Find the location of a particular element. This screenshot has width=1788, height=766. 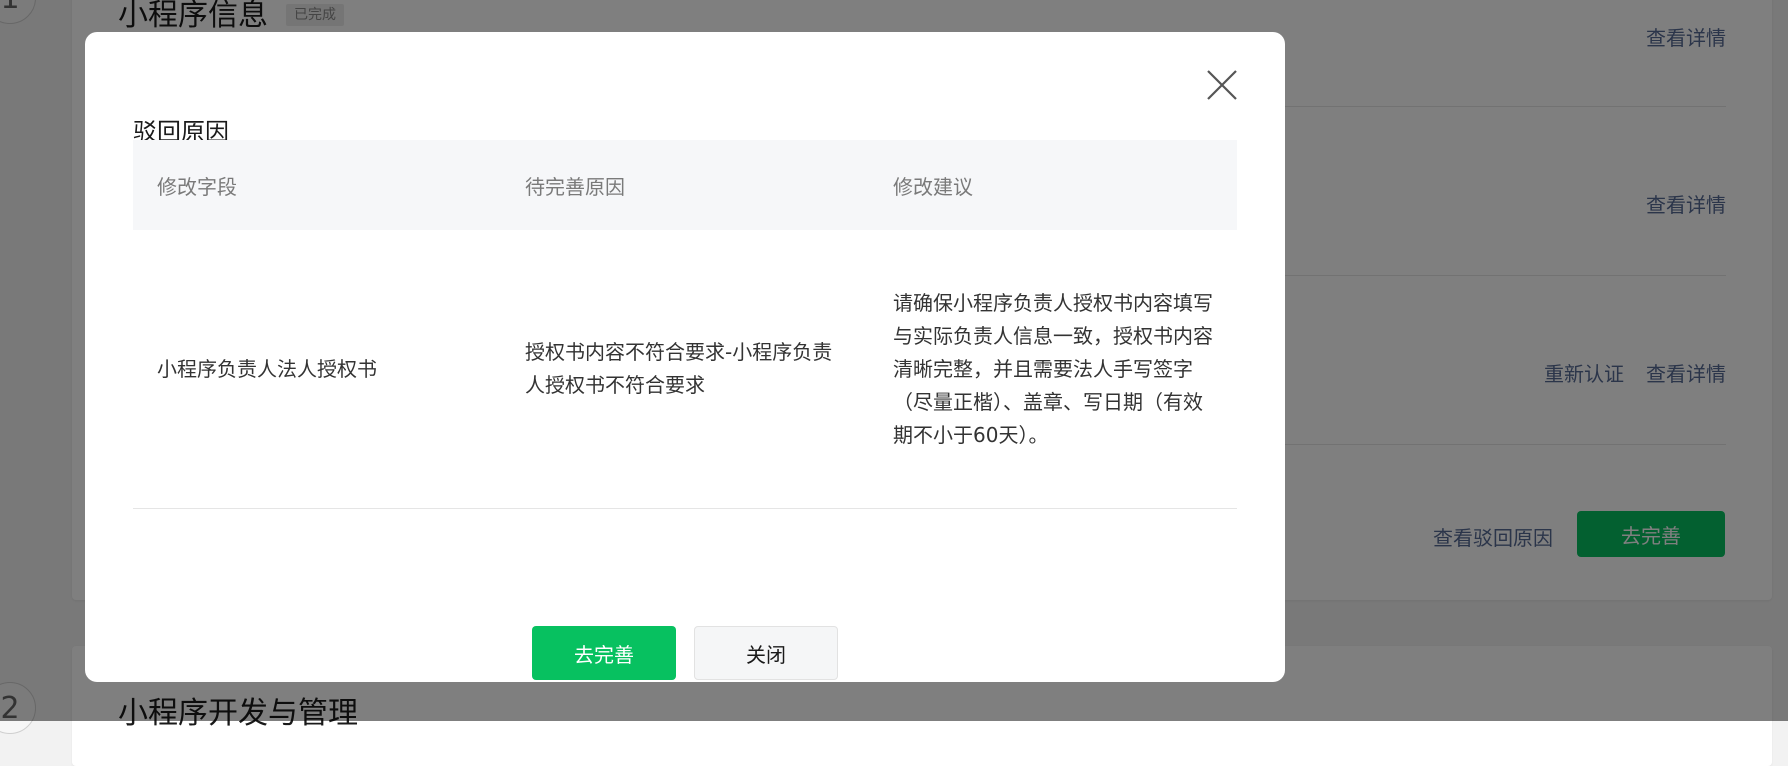

header-suggestion: 修改建议 is located at coordinates (933, 186).